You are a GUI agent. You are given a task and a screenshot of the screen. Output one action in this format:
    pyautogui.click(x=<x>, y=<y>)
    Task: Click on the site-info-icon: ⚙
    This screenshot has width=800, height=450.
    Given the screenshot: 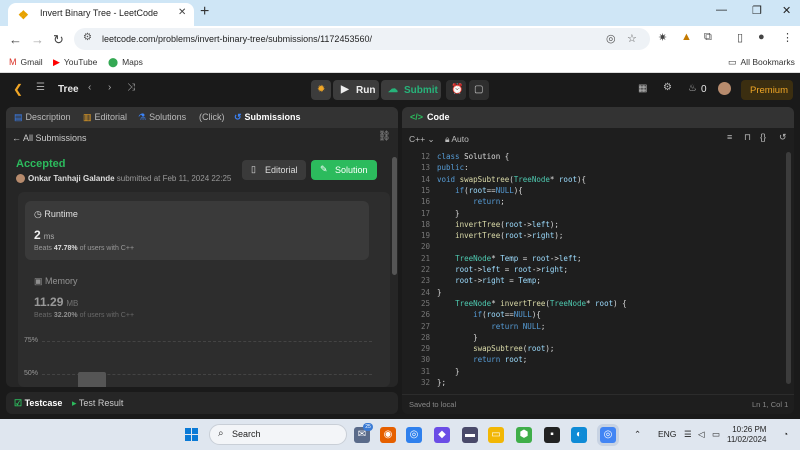 What is the action you would take?
    pyautogui.click(x=87, y=37)
    